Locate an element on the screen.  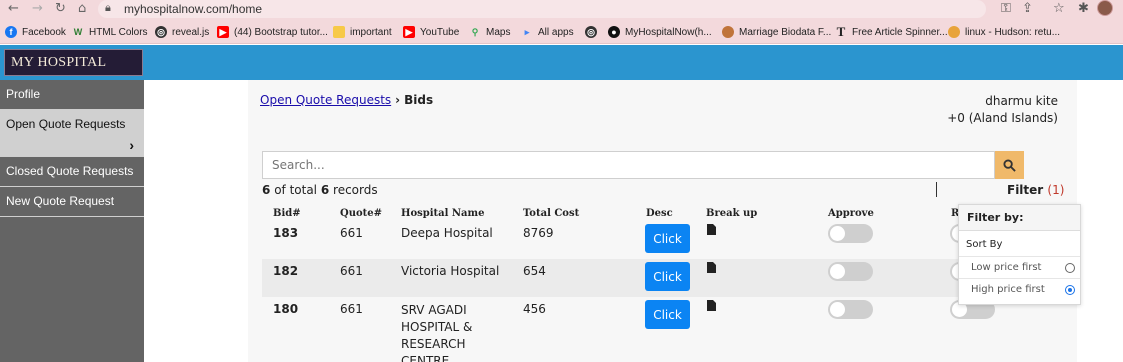
filter-toggle: Filter (1) is located at coordinates (1035, 190).